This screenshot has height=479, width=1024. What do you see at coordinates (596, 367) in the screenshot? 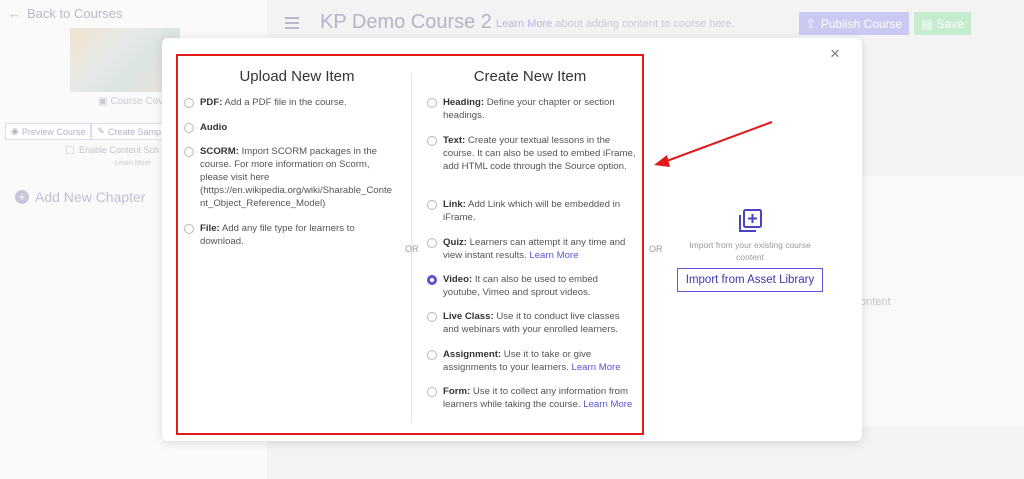
I see `assignment-learn-more-link: Learn More` at bounding box center [596, 367].